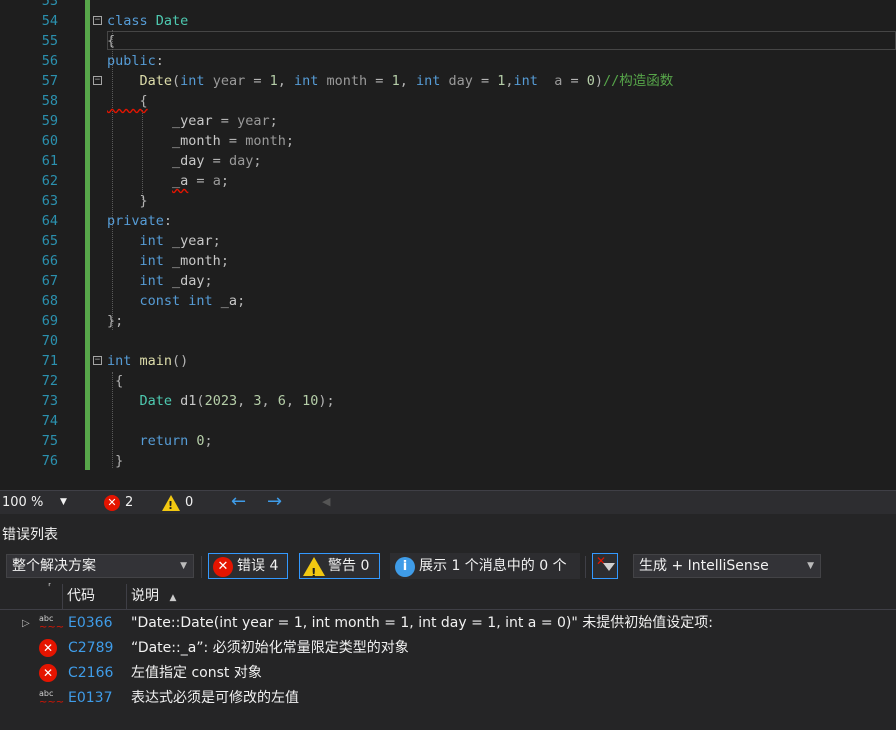 This screenshot has height=730, width=896. Describe the element at coordinates (188, 401) in the screenshot. I see `code-token: d1` at that location.